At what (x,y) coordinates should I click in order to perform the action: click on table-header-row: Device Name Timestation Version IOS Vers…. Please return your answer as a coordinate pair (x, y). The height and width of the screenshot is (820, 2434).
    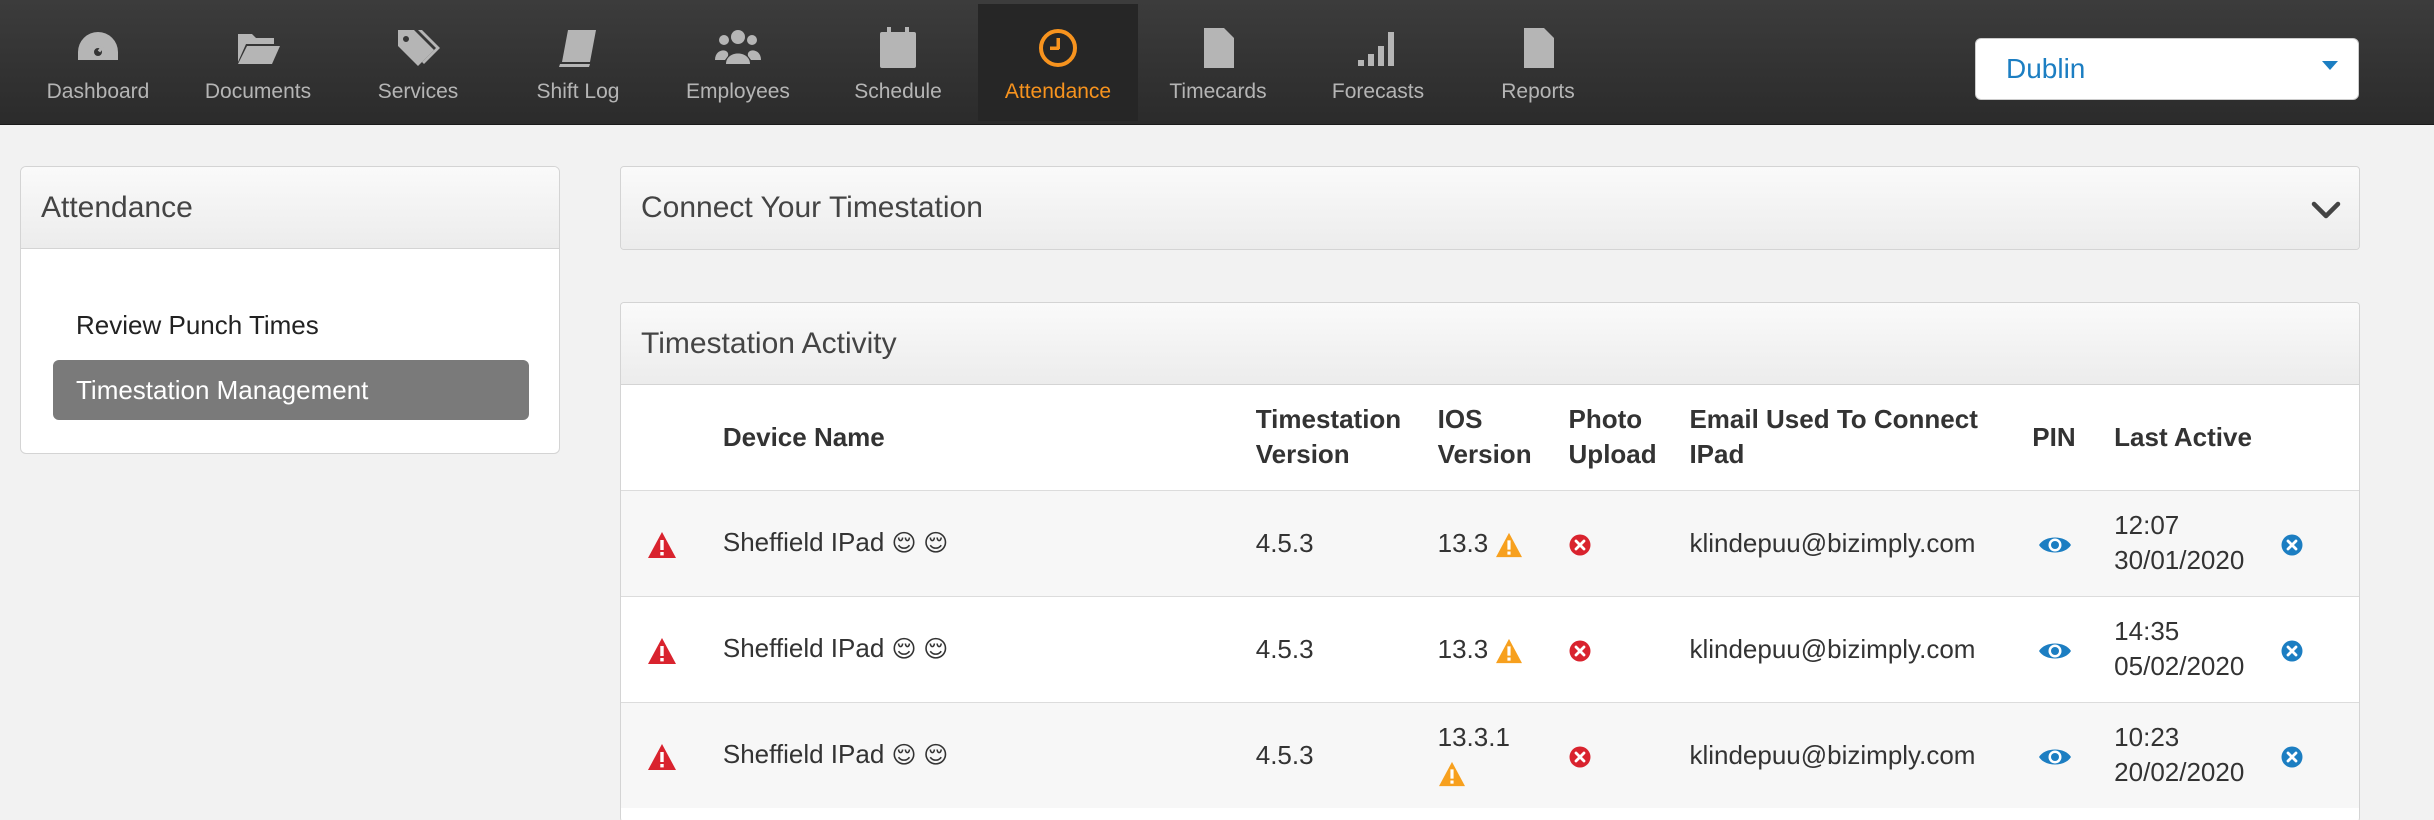
    Looking at the image, I should click on (1490, 437).